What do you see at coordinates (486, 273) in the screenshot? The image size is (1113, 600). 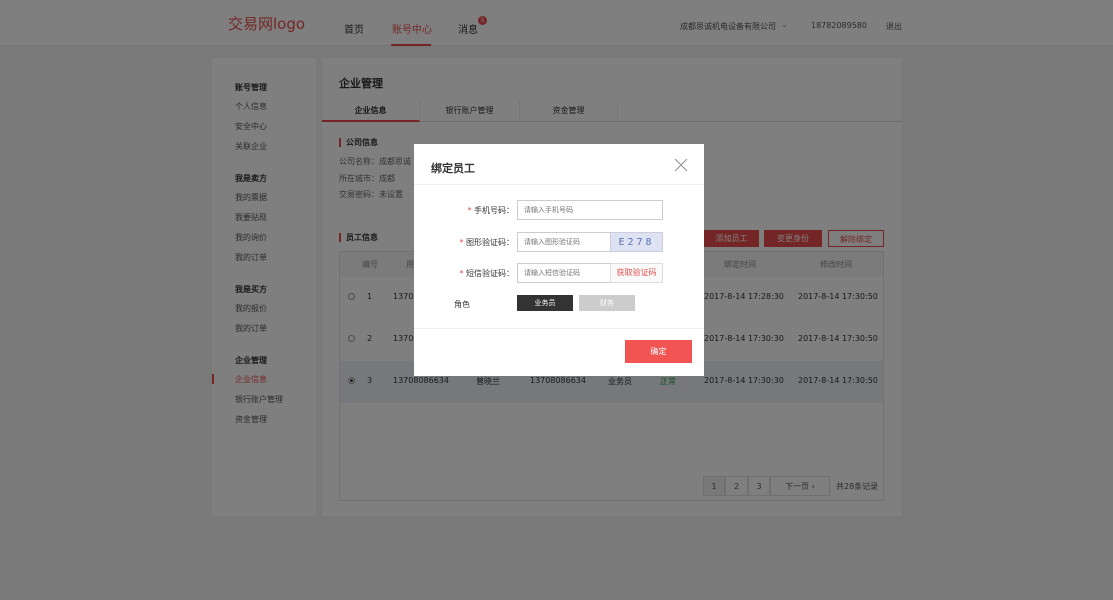 I see `sms-label: * 短信验证码：` at bounding box center [486, 273].